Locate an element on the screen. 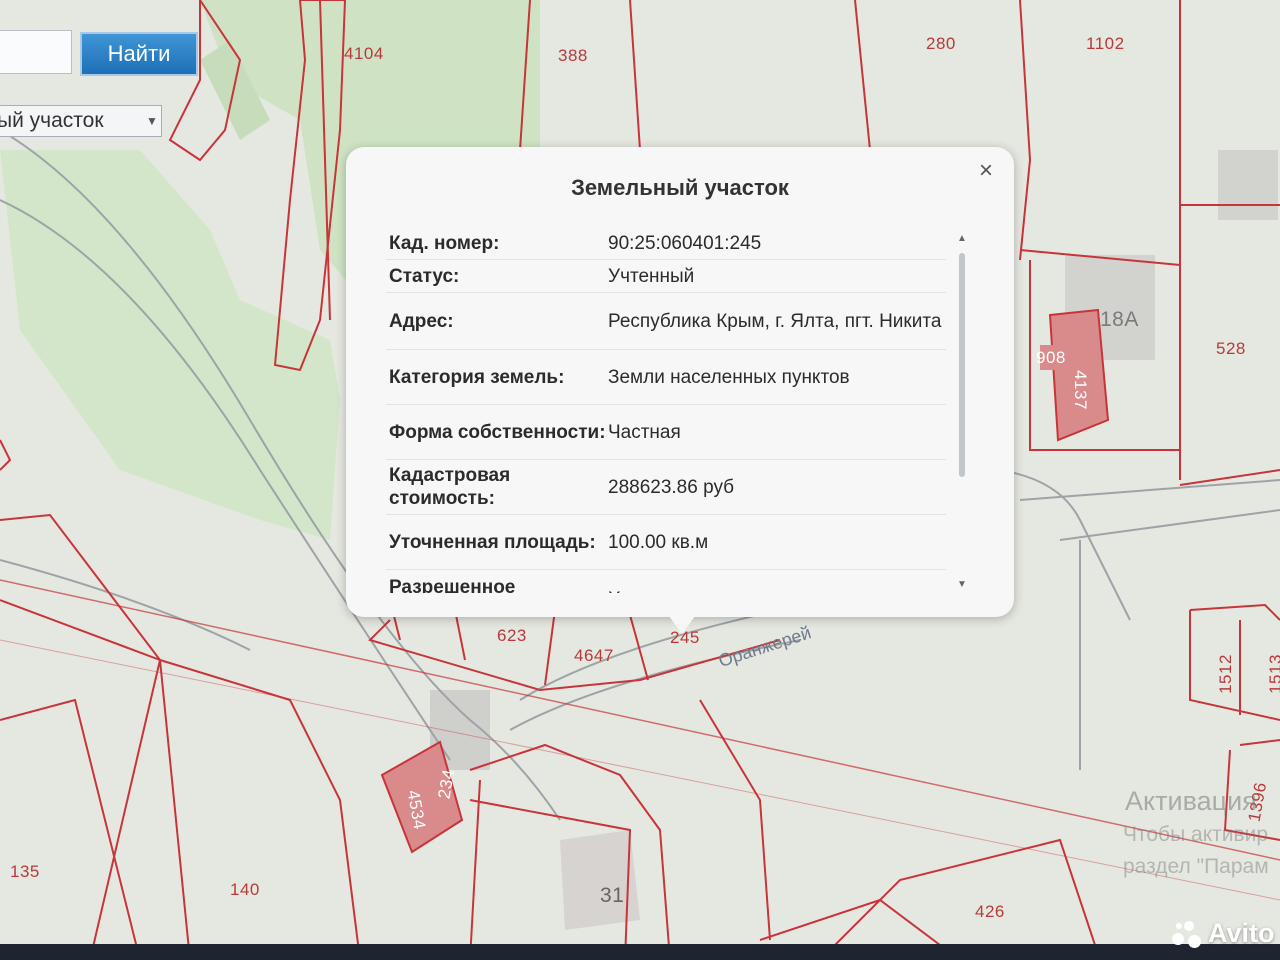 The width and height of the screenshot is (1280, 960). scroll-down-icon: ▼ is located at coordinates (962, 585).